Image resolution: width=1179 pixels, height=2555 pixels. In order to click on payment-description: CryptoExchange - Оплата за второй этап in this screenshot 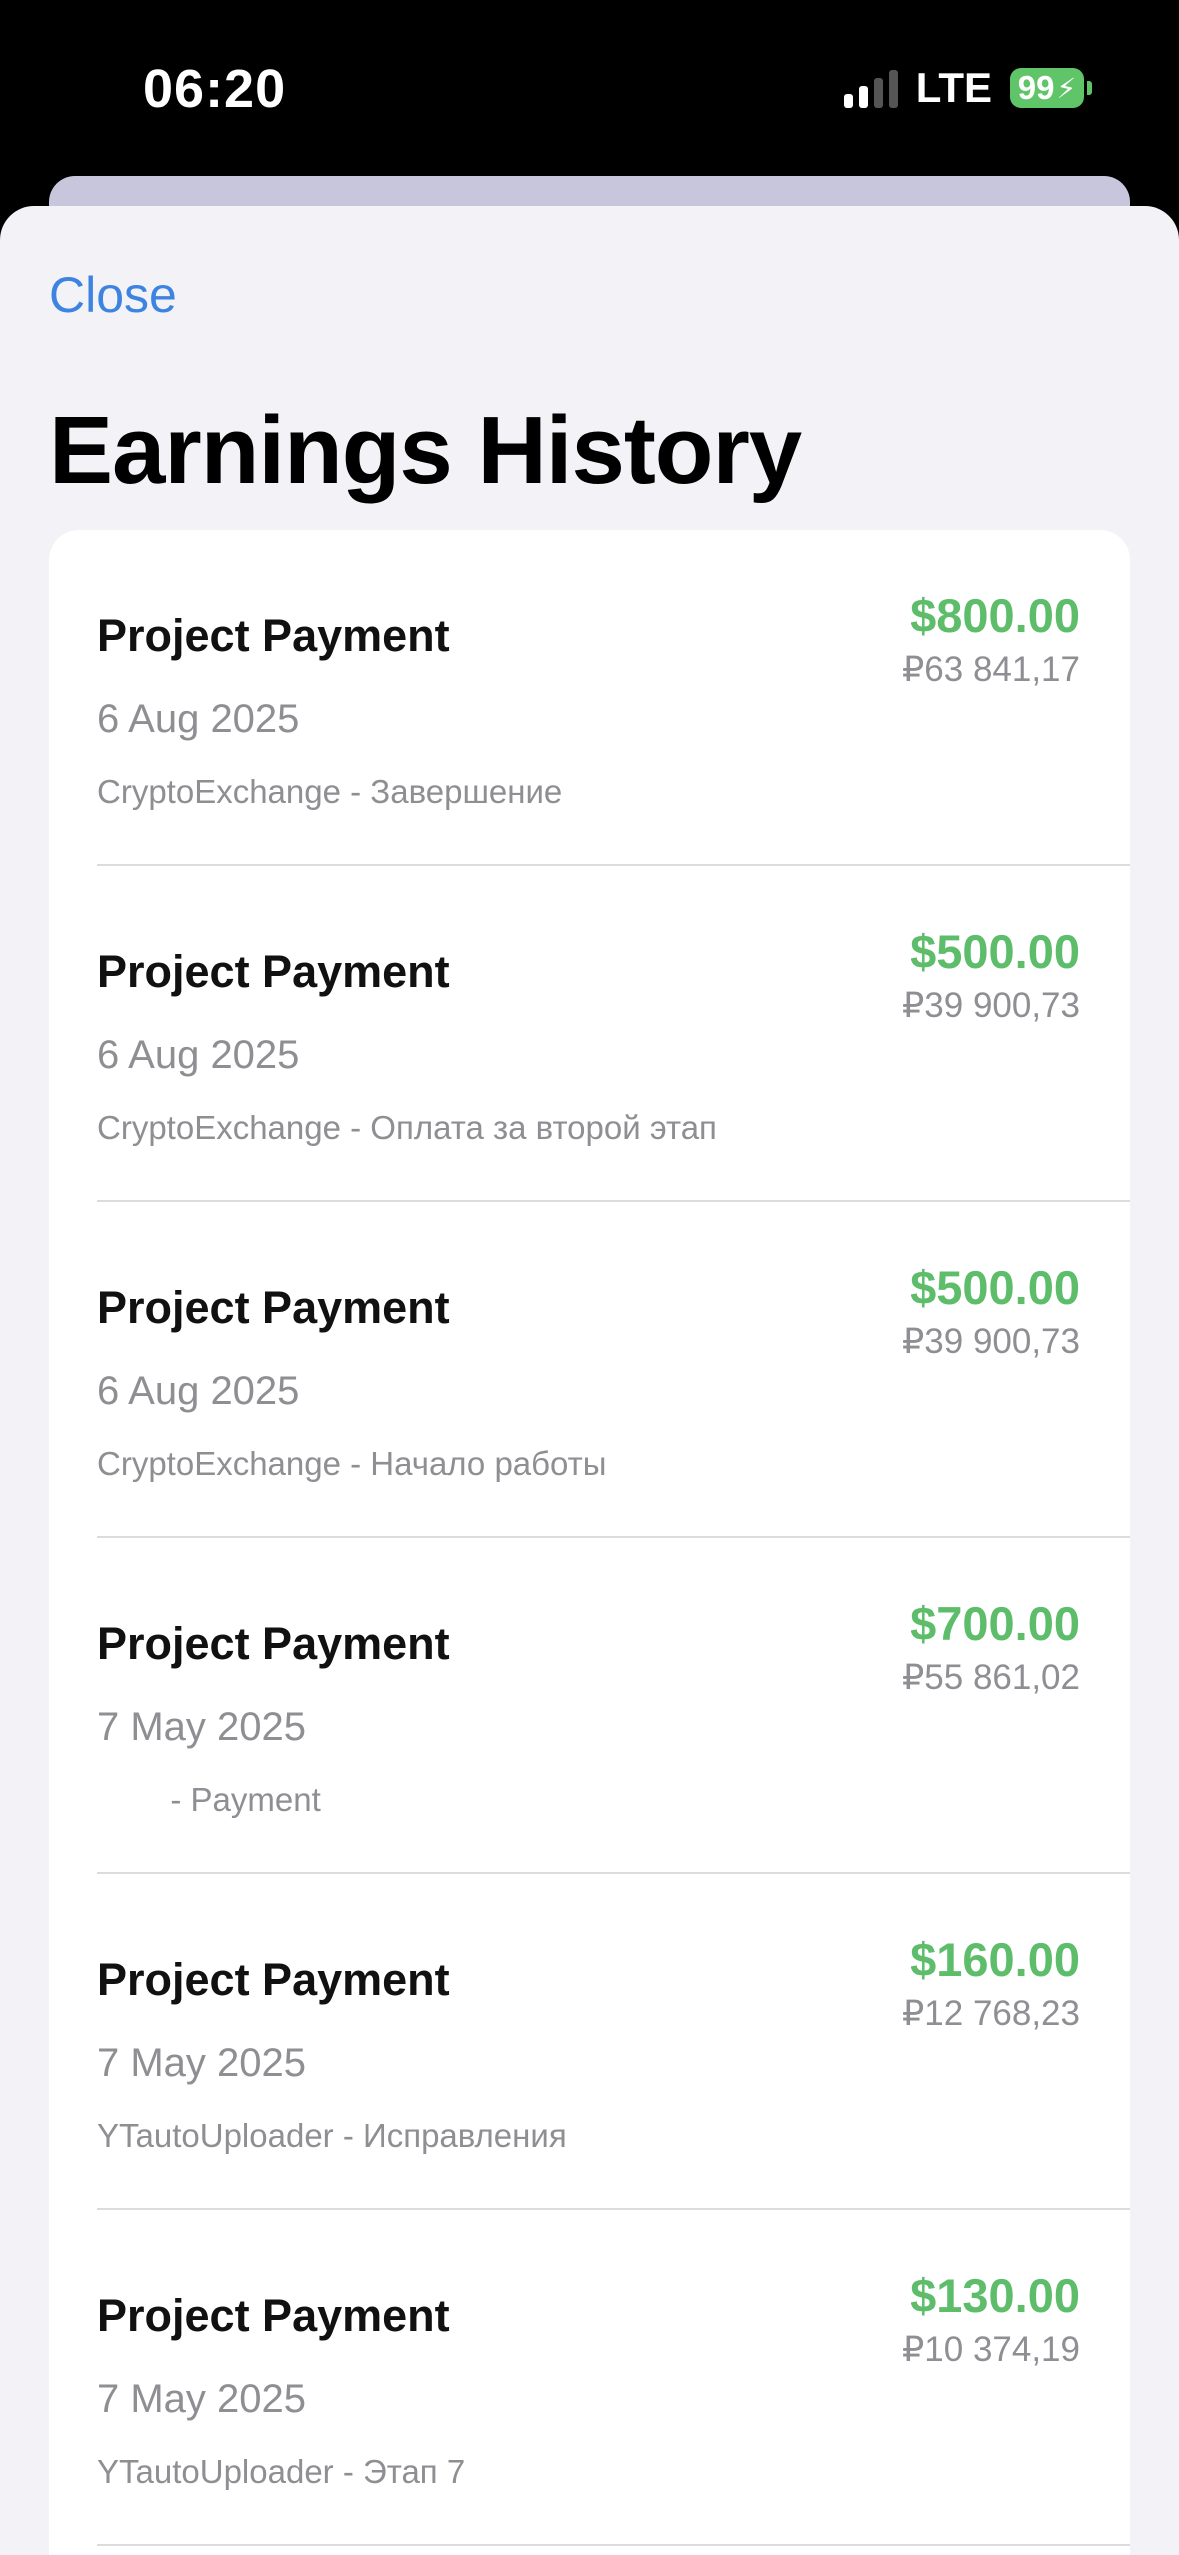, I will do `click(407, 1127)`.